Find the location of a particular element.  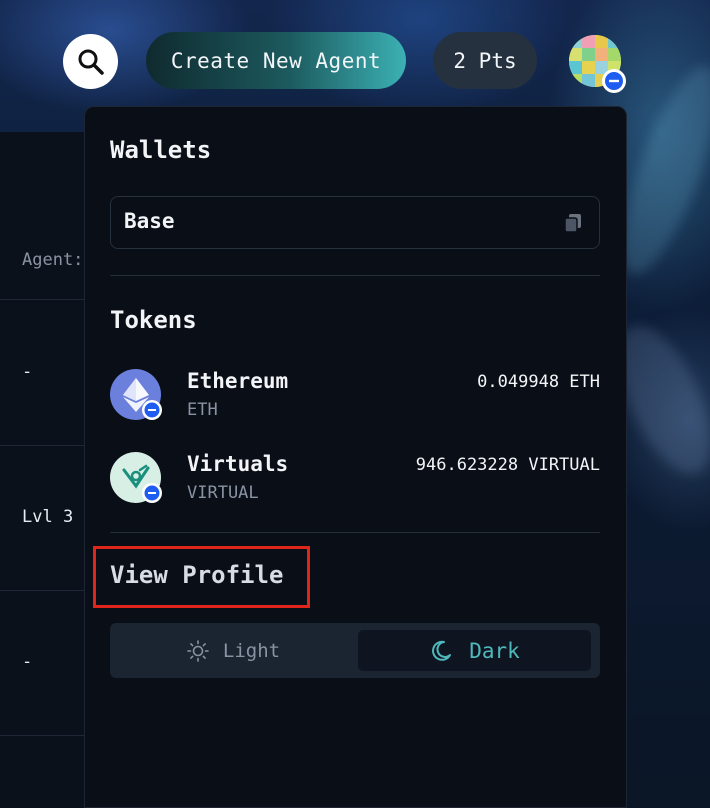

points-button: 2 Pts is located at coordinates (485, 60).